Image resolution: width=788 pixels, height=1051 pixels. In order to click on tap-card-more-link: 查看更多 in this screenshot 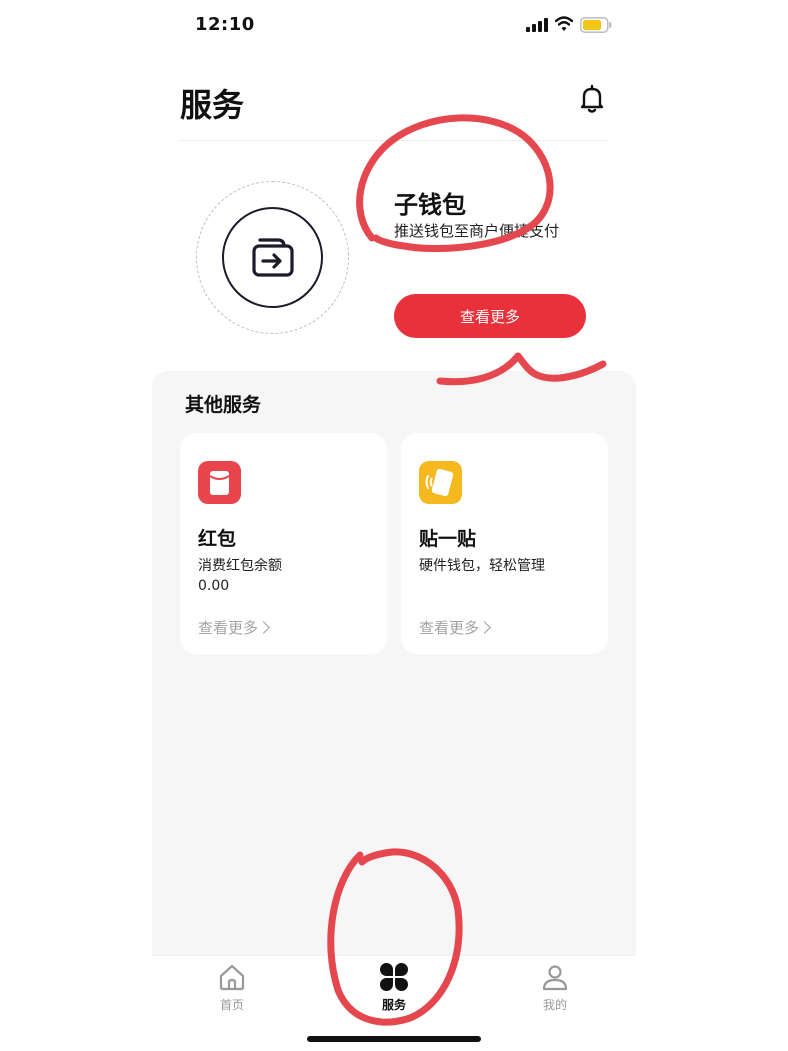, I will do `click(455, 627)`.